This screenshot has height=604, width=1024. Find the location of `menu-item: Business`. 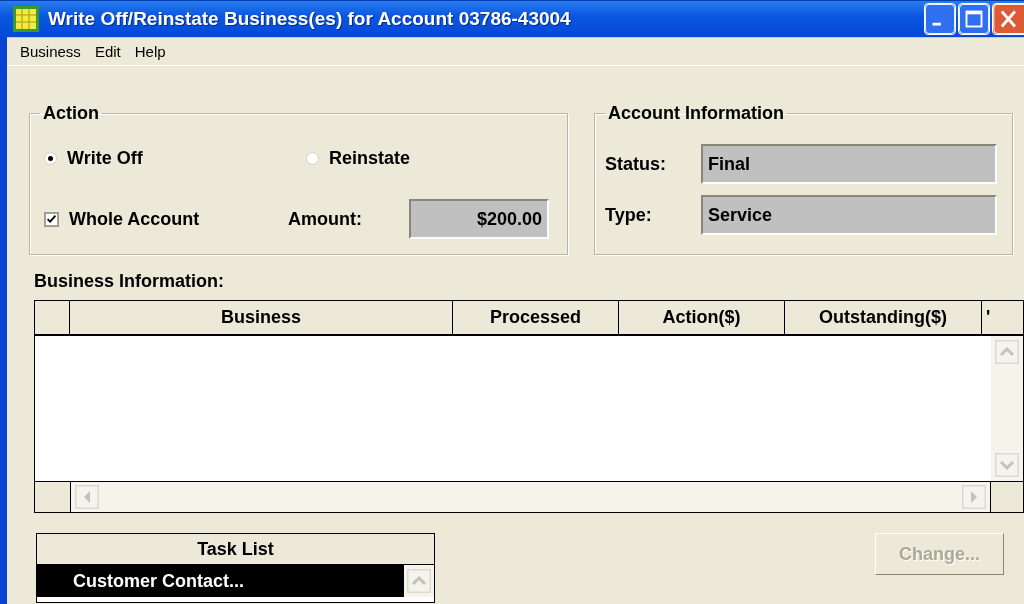

menu-item: Business is located at coordinates (50, 51).